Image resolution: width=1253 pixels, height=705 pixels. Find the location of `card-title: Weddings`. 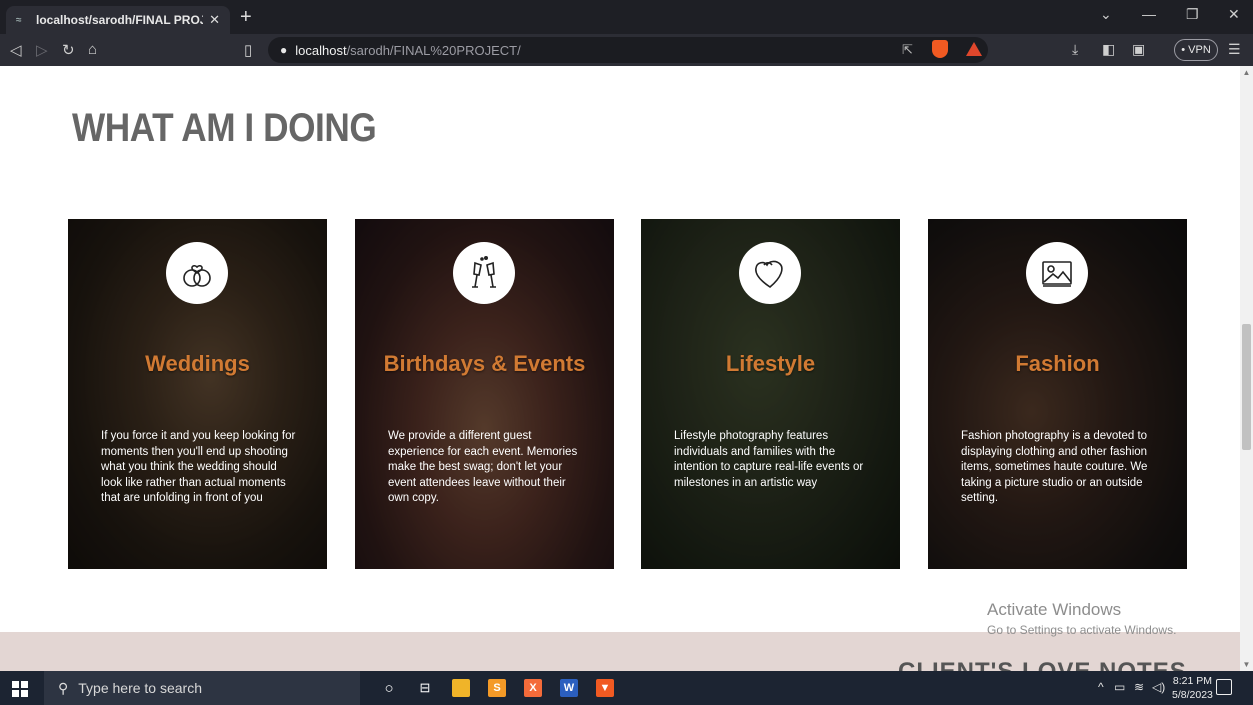

card-title: Weddings is located at coordinates (197, 363).